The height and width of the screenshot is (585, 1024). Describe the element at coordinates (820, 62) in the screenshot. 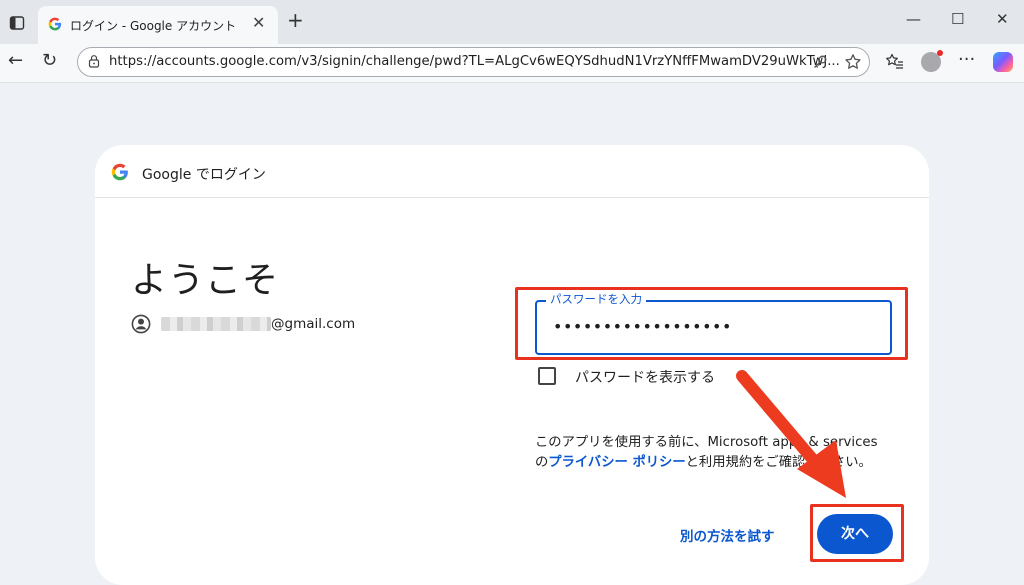

I see `key-icon` at that location.